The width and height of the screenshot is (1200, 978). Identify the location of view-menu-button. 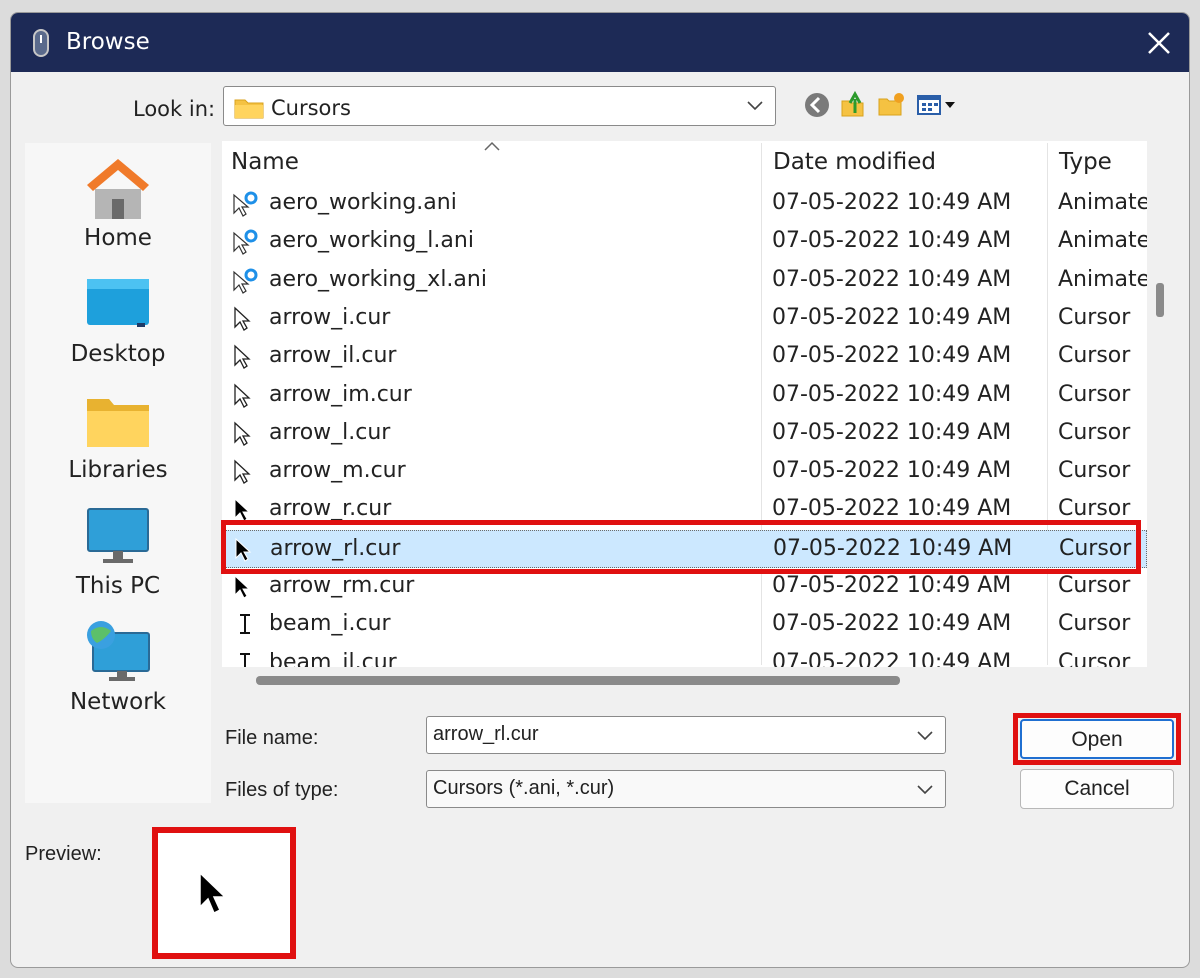
(940, 105).